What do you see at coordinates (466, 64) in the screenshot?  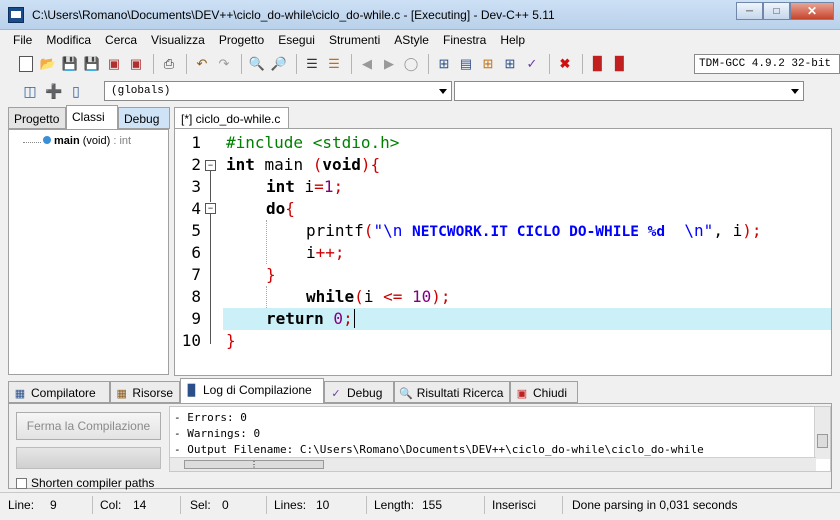 I see `run-icon: ▤` at bounding box center [466, 64].